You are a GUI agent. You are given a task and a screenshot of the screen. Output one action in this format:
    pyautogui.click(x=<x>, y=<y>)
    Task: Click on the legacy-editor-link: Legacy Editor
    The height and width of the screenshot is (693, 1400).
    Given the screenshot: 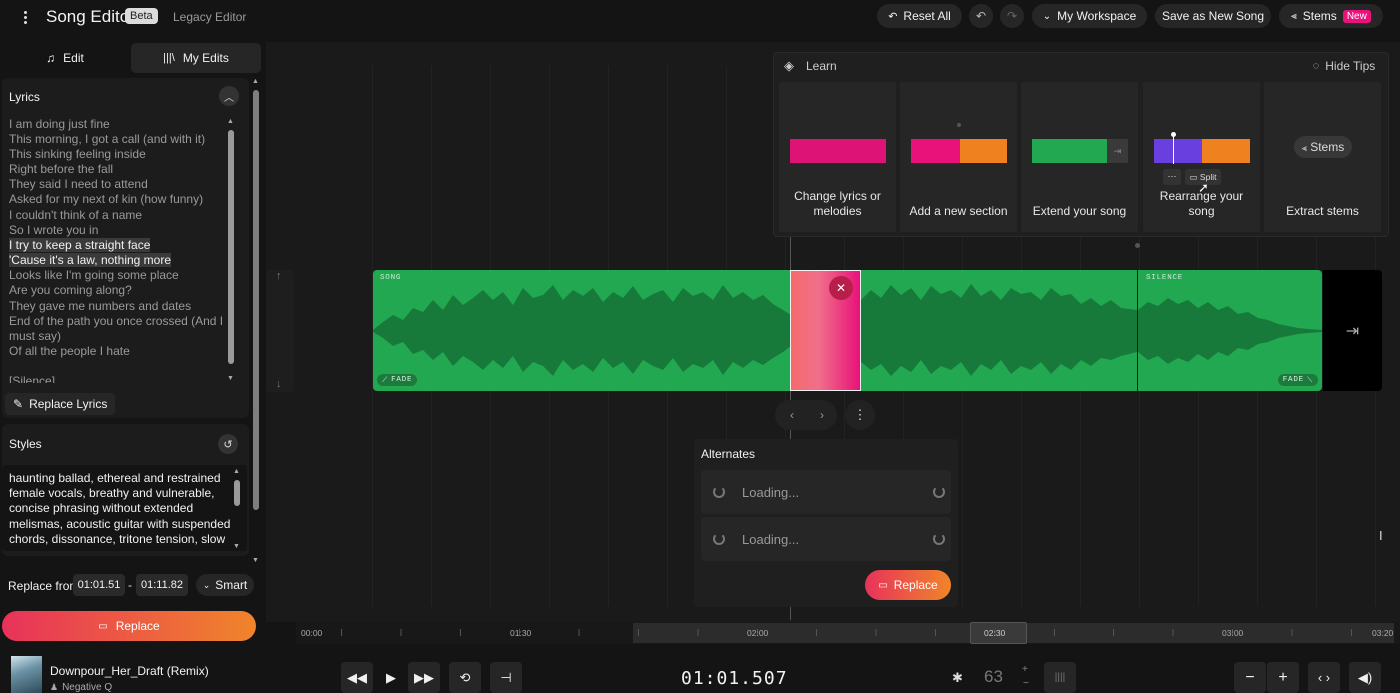 What is the action you would take?
    pyautogui.click(x=209, y=17)
    